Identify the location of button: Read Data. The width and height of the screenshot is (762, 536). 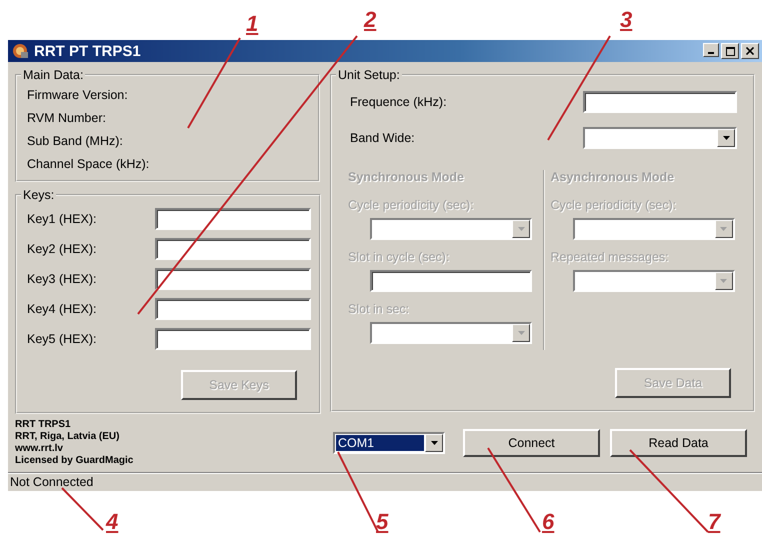
(678, 443).